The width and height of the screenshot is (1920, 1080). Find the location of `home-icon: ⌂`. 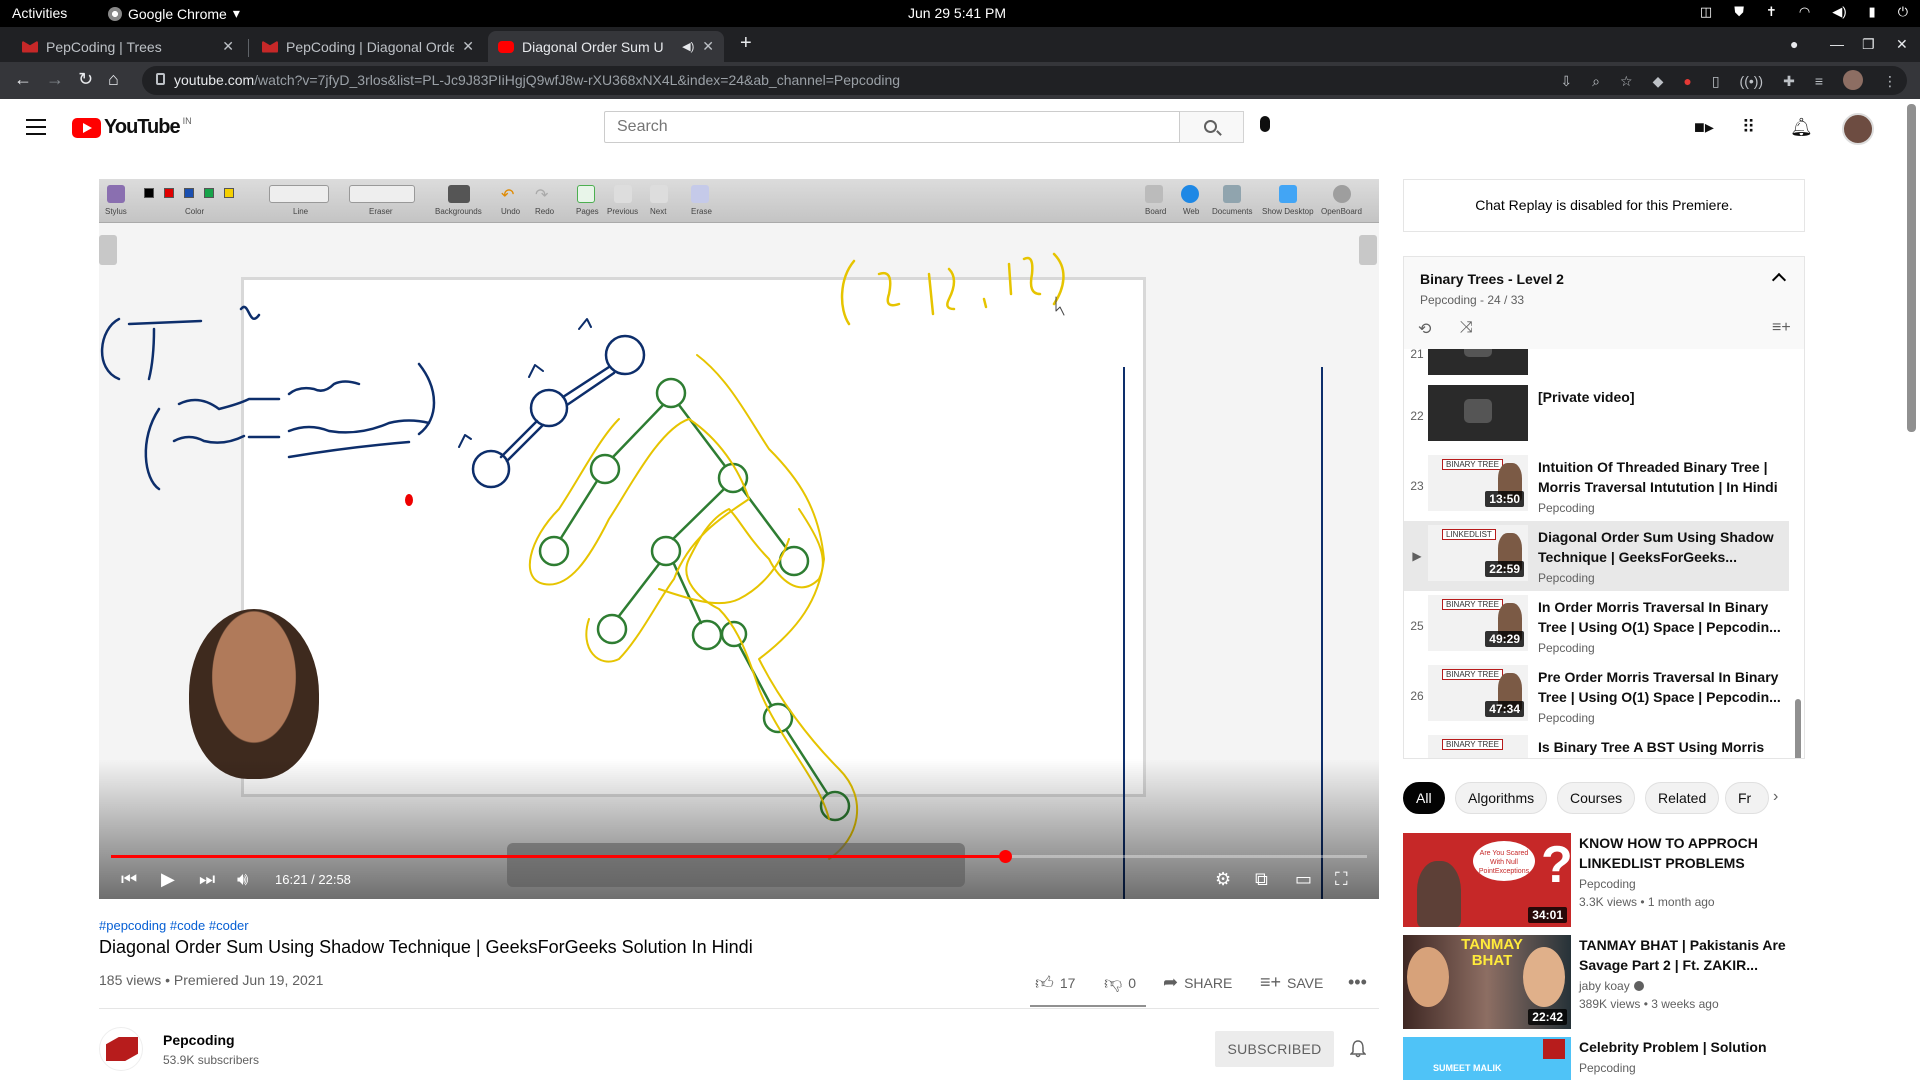

home-icon: ⌂ is located at coordinates (113, 79).